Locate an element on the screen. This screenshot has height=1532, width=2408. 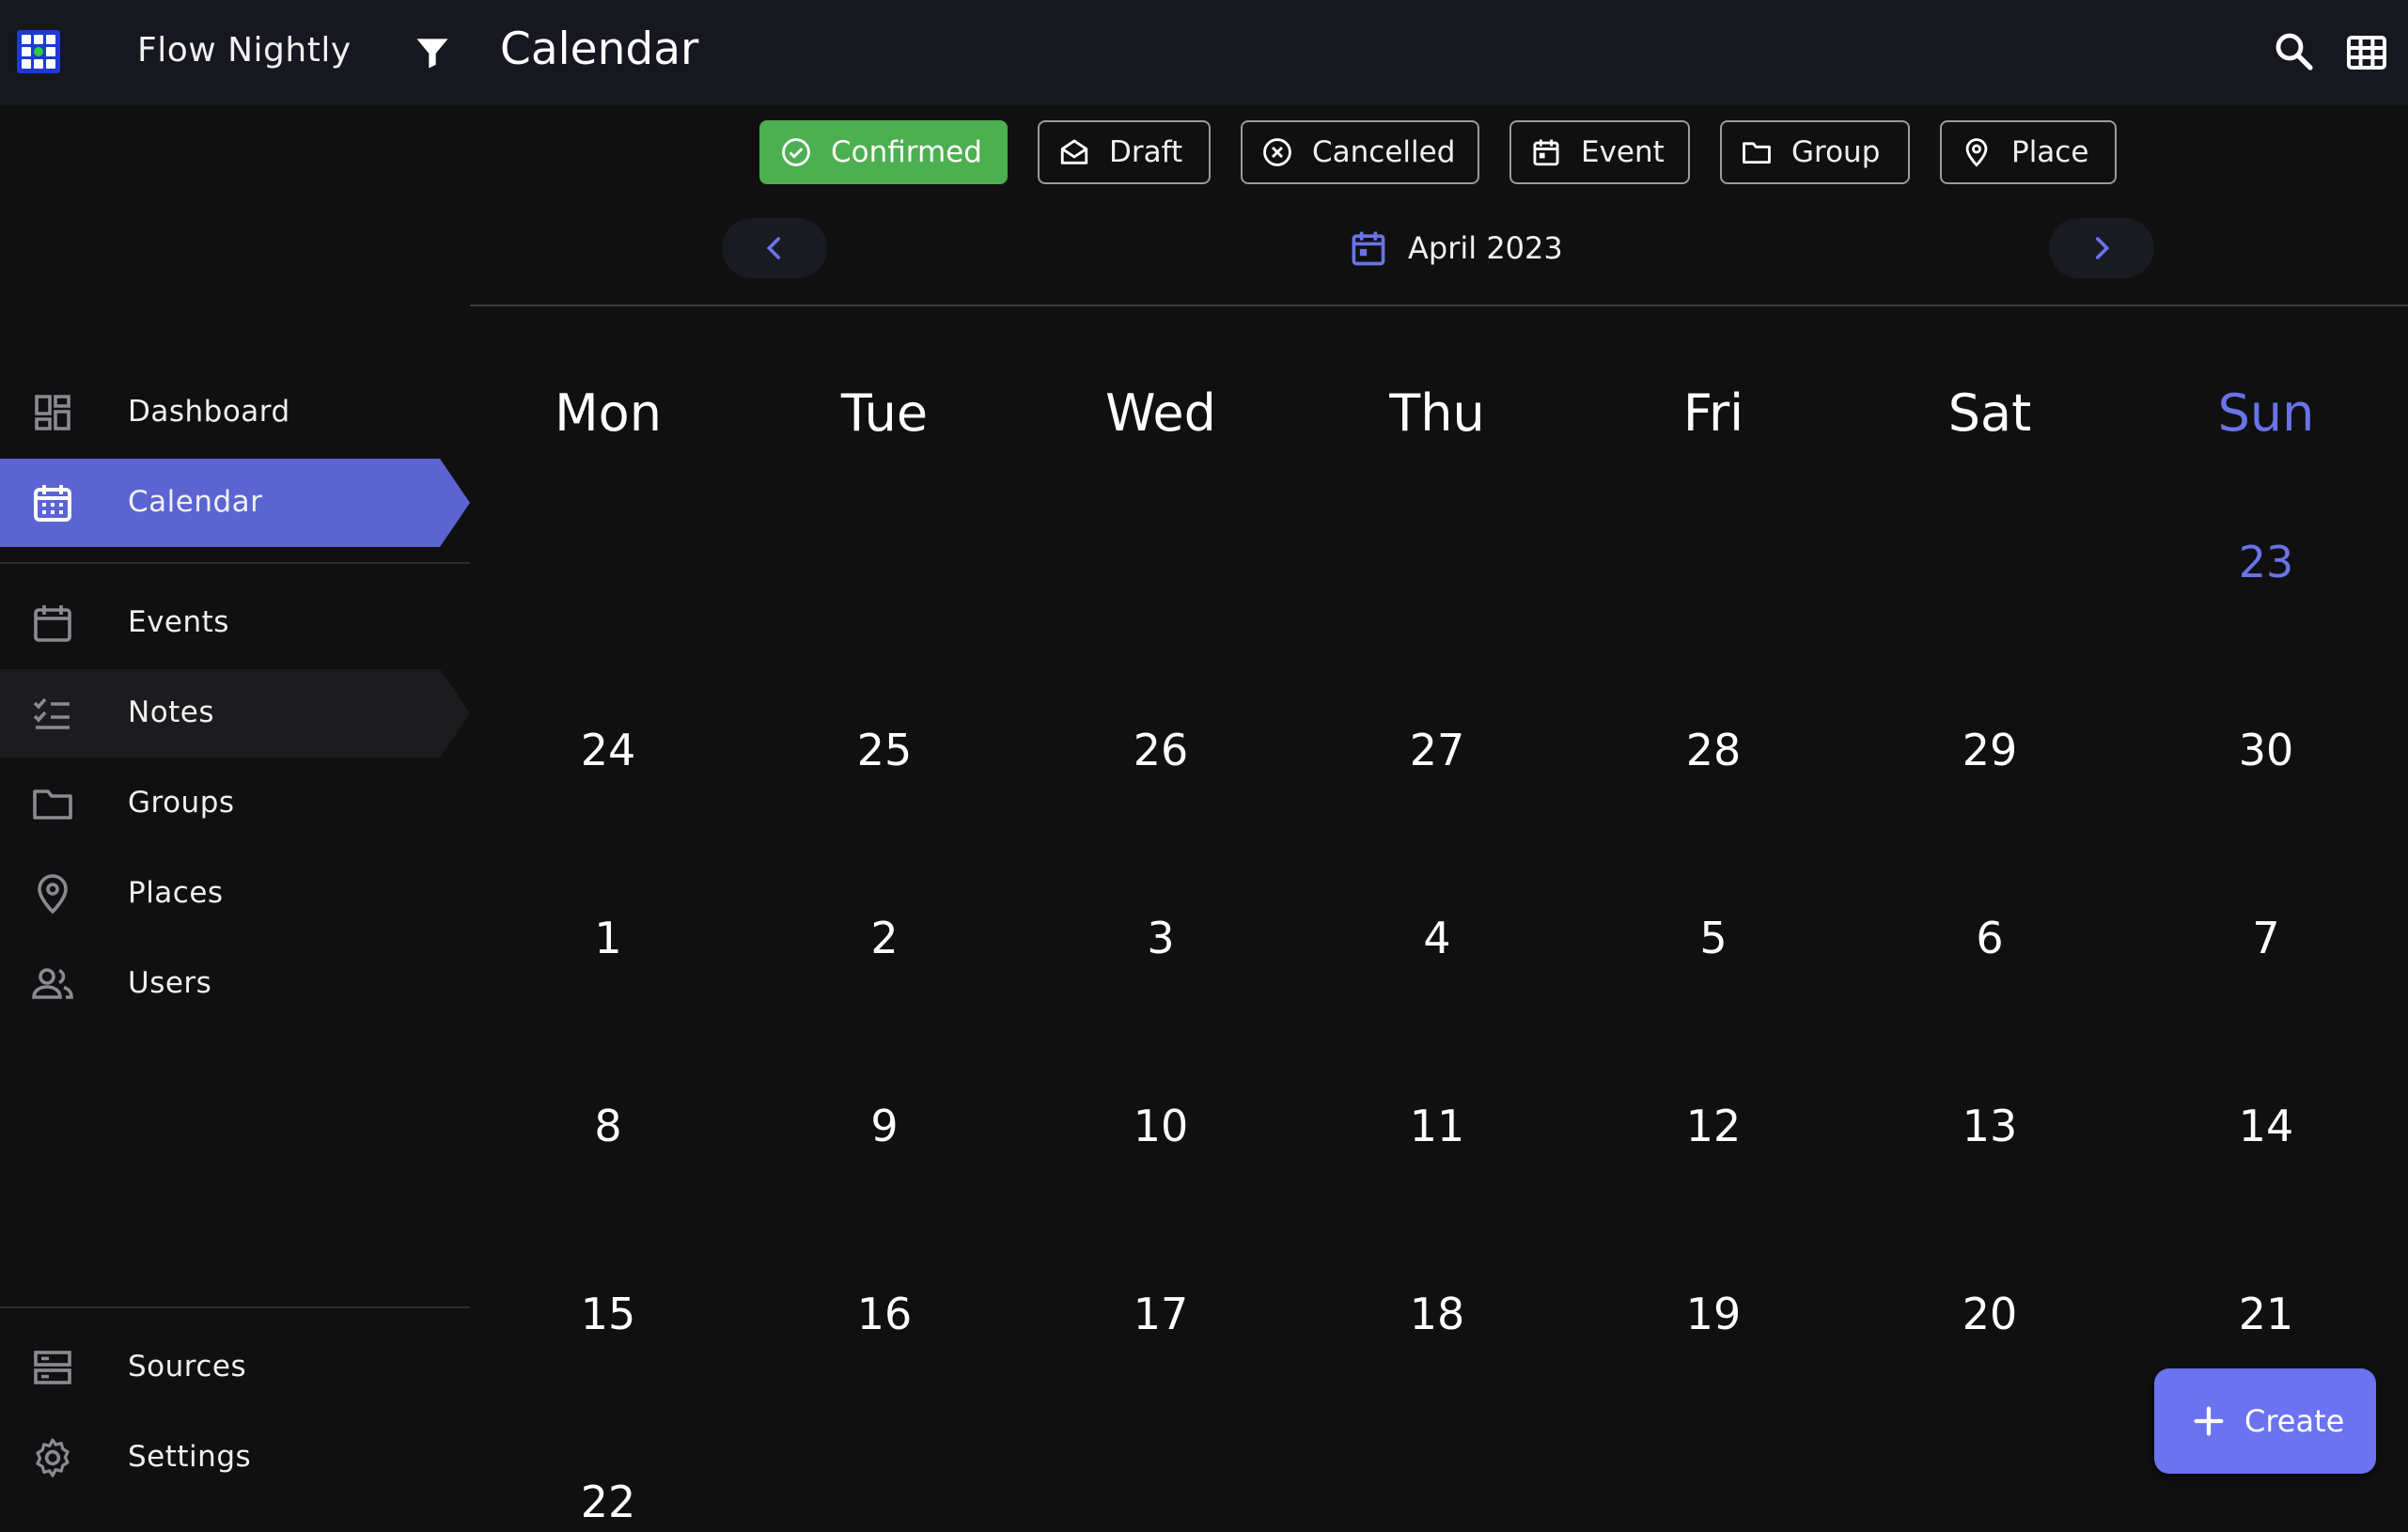
weekday-fri: Fri is located at coordinates (1713, 413).